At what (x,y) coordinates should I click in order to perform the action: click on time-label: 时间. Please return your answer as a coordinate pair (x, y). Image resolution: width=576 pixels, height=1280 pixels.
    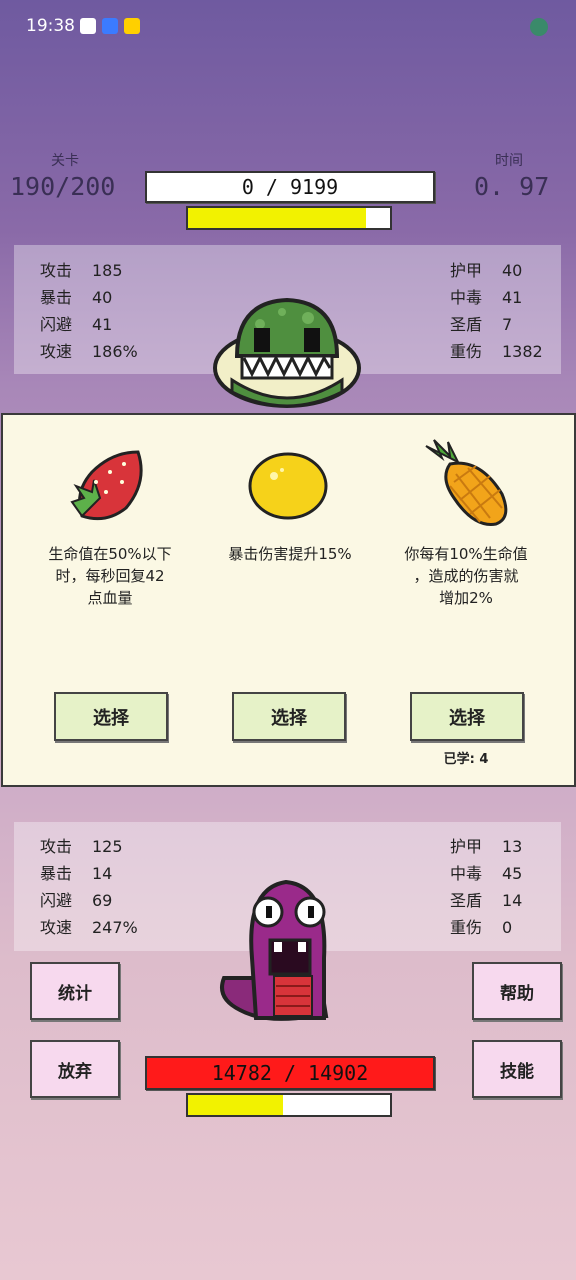
    Looking at the image, I should click on (509, 161).